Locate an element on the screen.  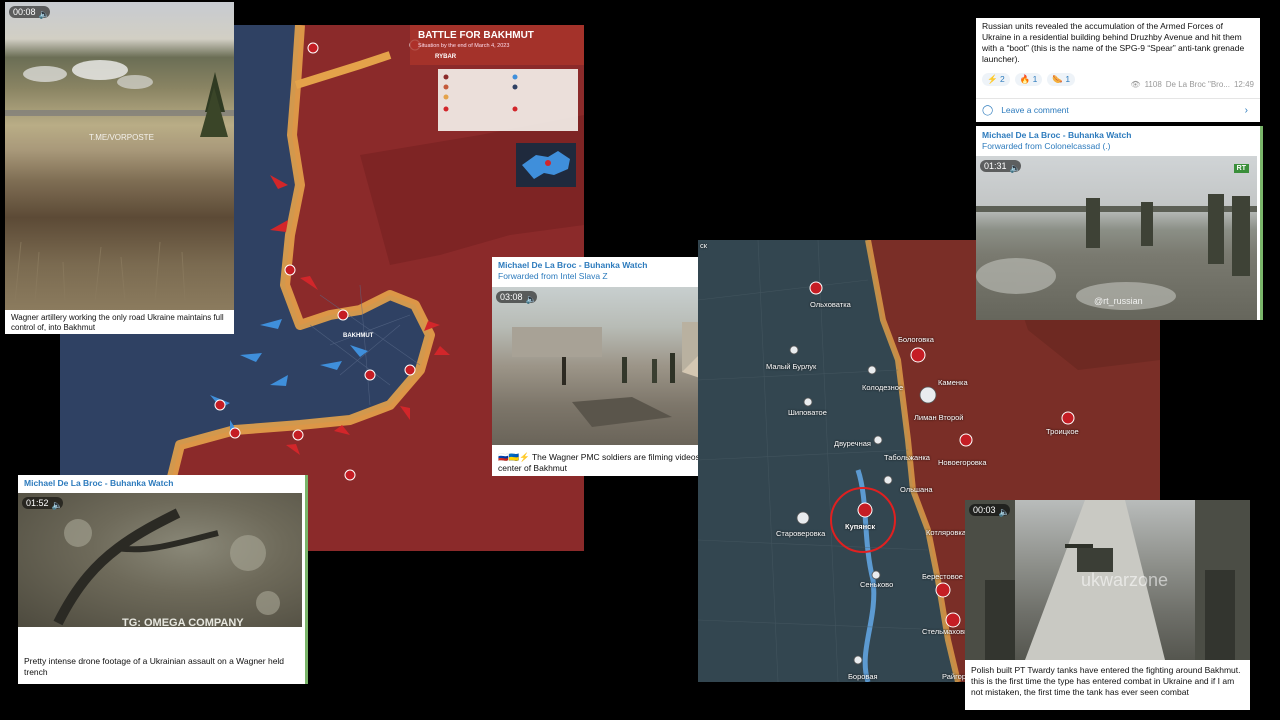
town-label: Новоегоровка is located at coordinates (962, 462).